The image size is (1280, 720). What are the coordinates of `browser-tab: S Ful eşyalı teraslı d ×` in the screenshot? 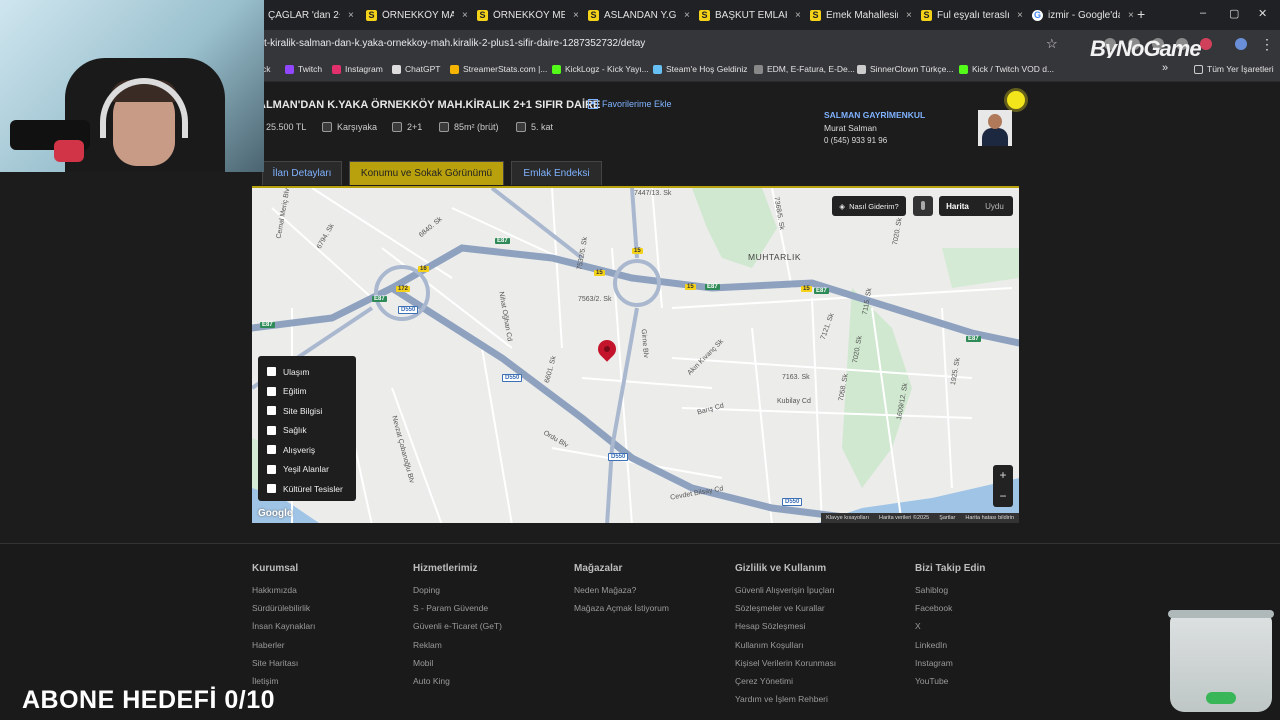 It's located at (970, 15).